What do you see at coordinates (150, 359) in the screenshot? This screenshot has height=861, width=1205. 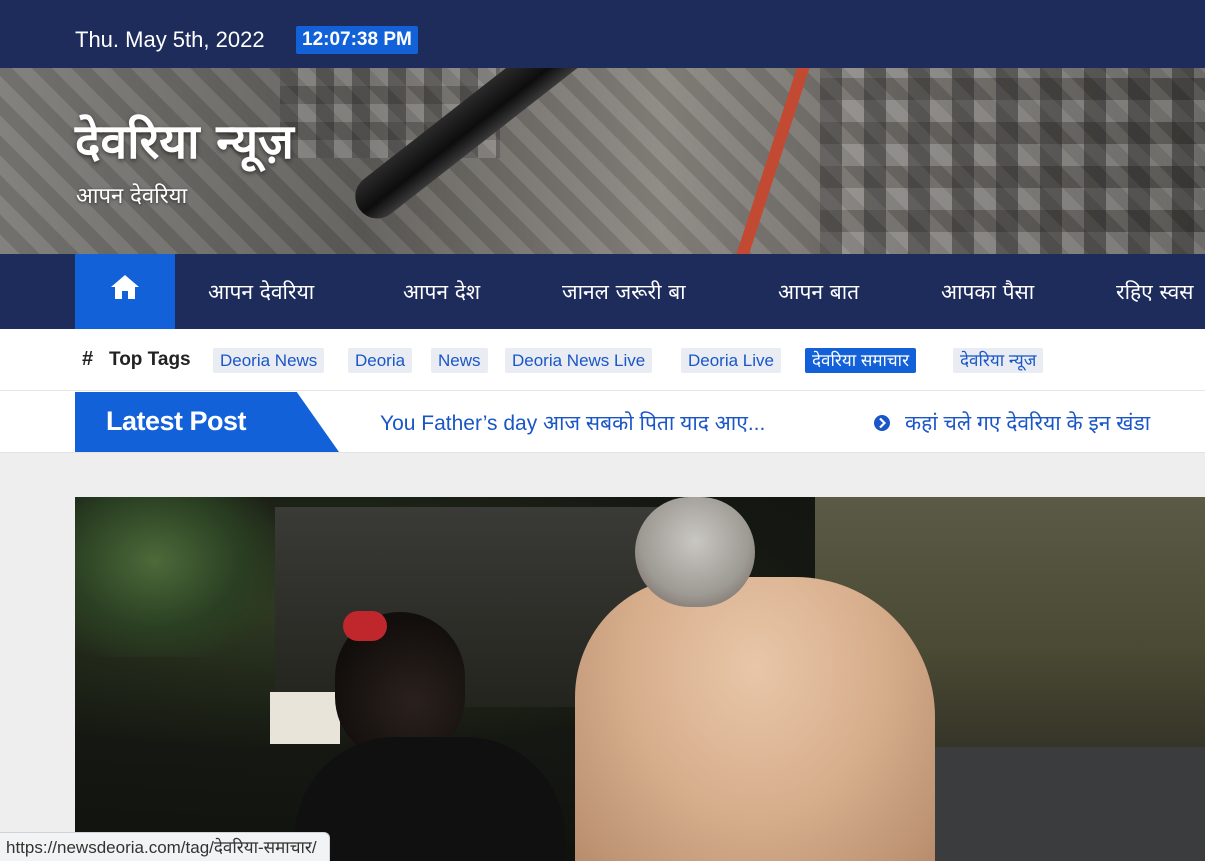 I see `top-tags-label: Top Tags` at bounding box center [150, 359].